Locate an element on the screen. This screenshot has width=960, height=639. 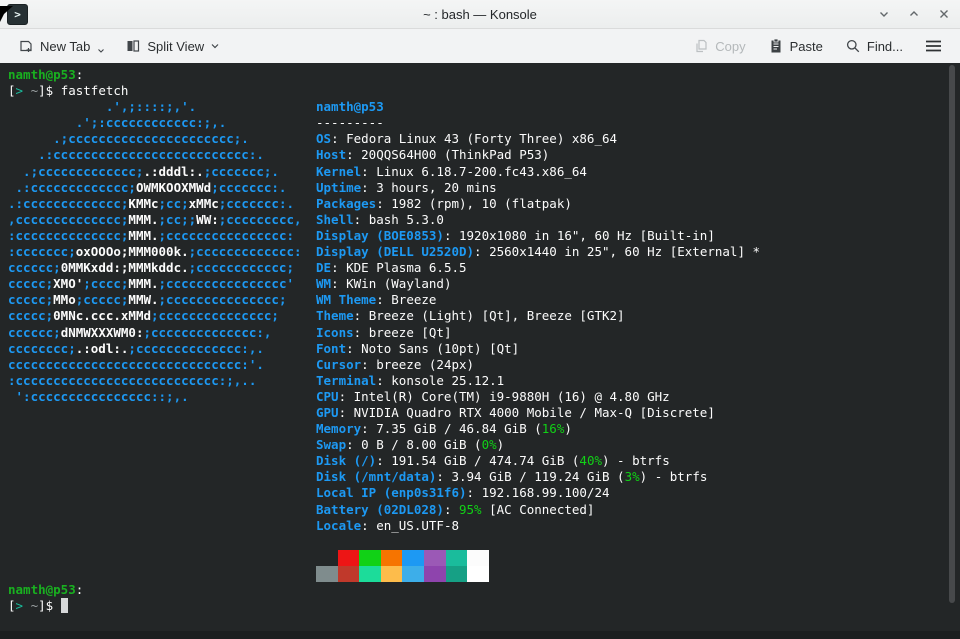
scrollbar-thumb is located at coordinates (952, 334).